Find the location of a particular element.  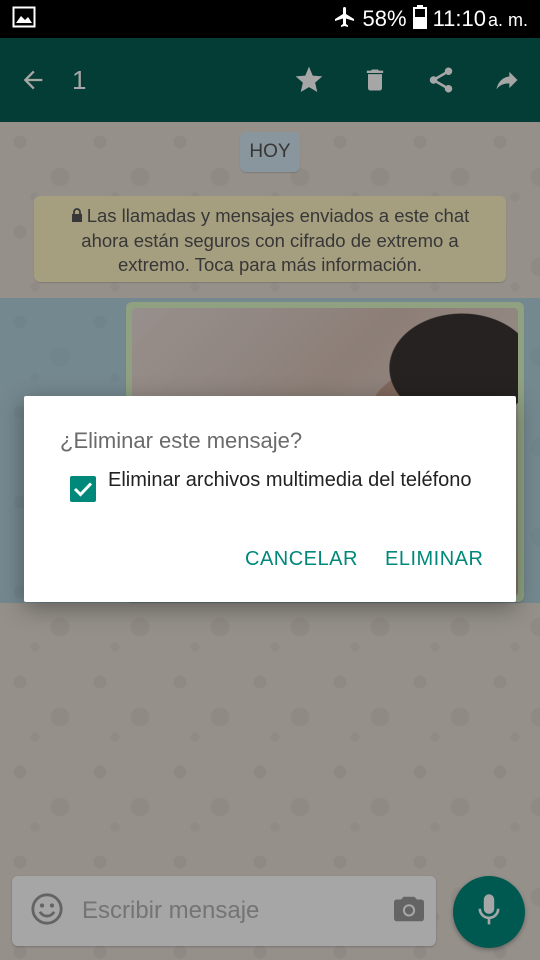

cancel-button: CANCELAR is located at coordinates (301, 559).